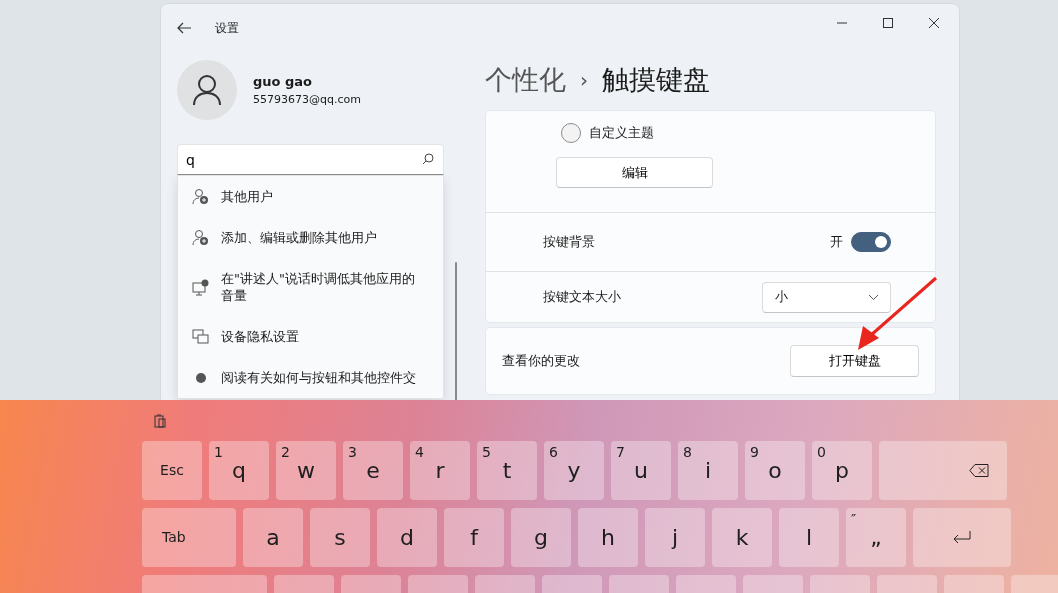  I want to click on keyboard-key: g, so click(541, 537).